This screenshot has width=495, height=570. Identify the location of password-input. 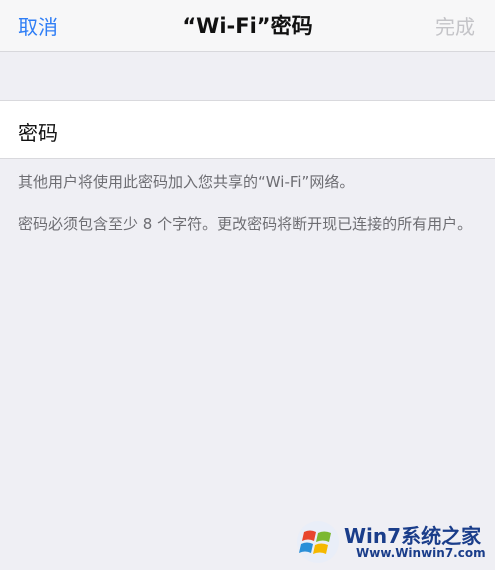
(285, 130).